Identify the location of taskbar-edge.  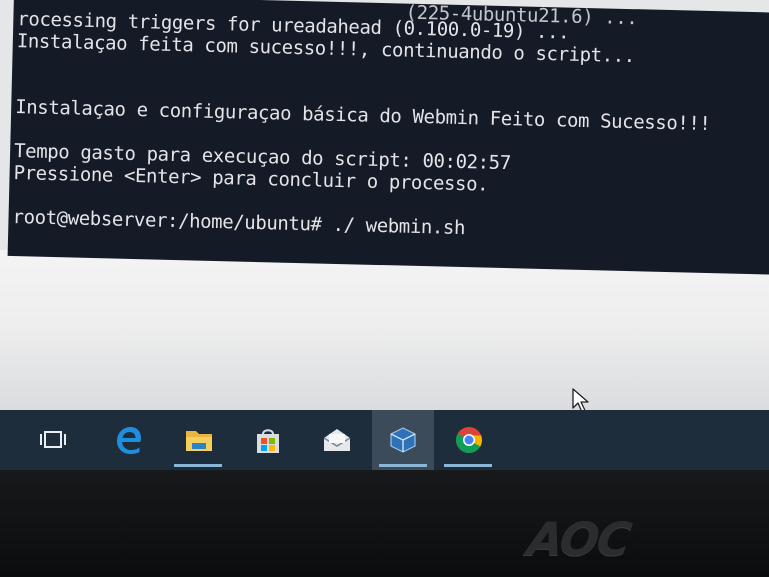
(127, 440).